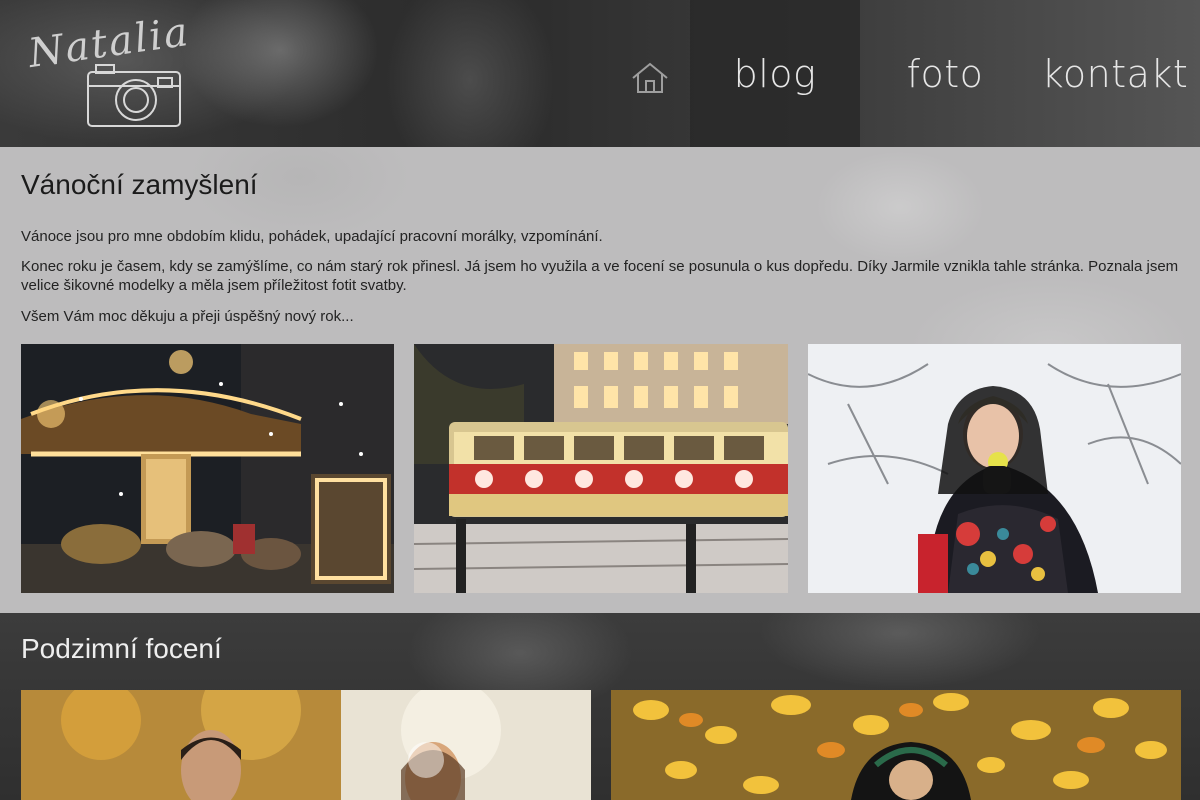  What do you see at coordinates (994, 468) in the screenshot?
I see `snow-portrait-photo` at bounding box center [994, 468].